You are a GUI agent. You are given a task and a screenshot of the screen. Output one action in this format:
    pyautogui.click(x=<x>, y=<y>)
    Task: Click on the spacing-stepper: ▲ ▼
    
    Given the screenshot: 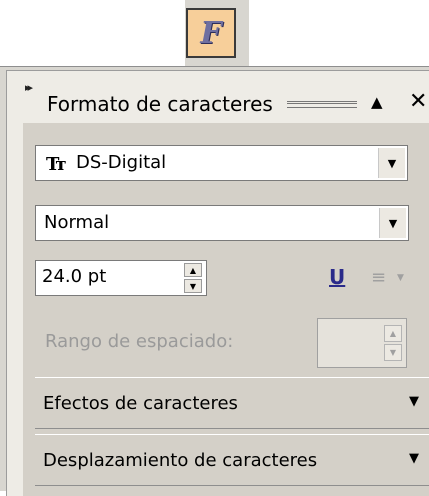 What is the action you would take?
    pyautogui.click(x=393, y=343)
    